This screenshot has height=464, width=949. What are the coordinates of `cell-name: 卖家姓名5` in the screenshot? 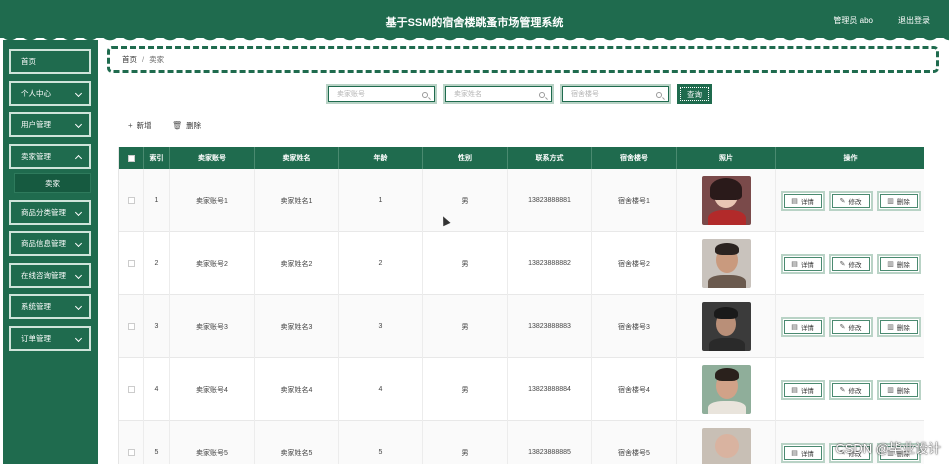 It's located at (297, 442).